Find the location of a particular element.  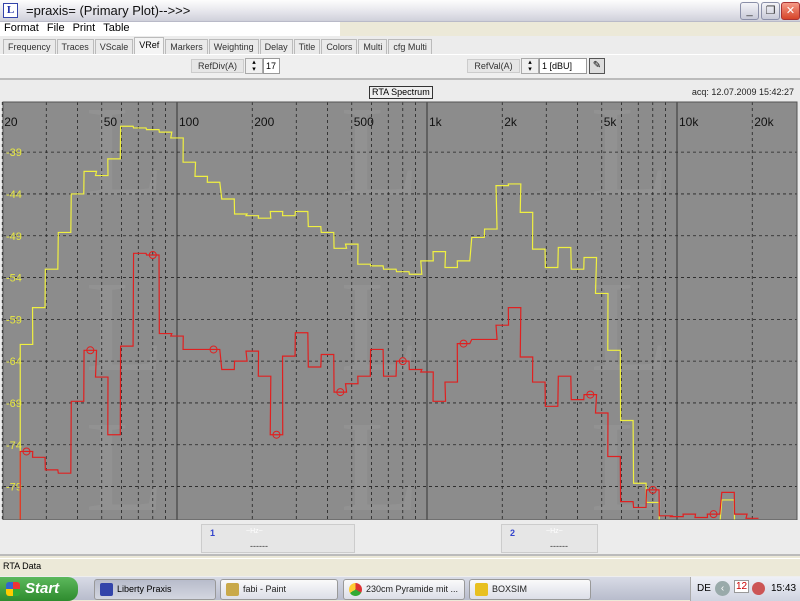

task-paint: fabi - Paint is located at coordinates (279, 589).